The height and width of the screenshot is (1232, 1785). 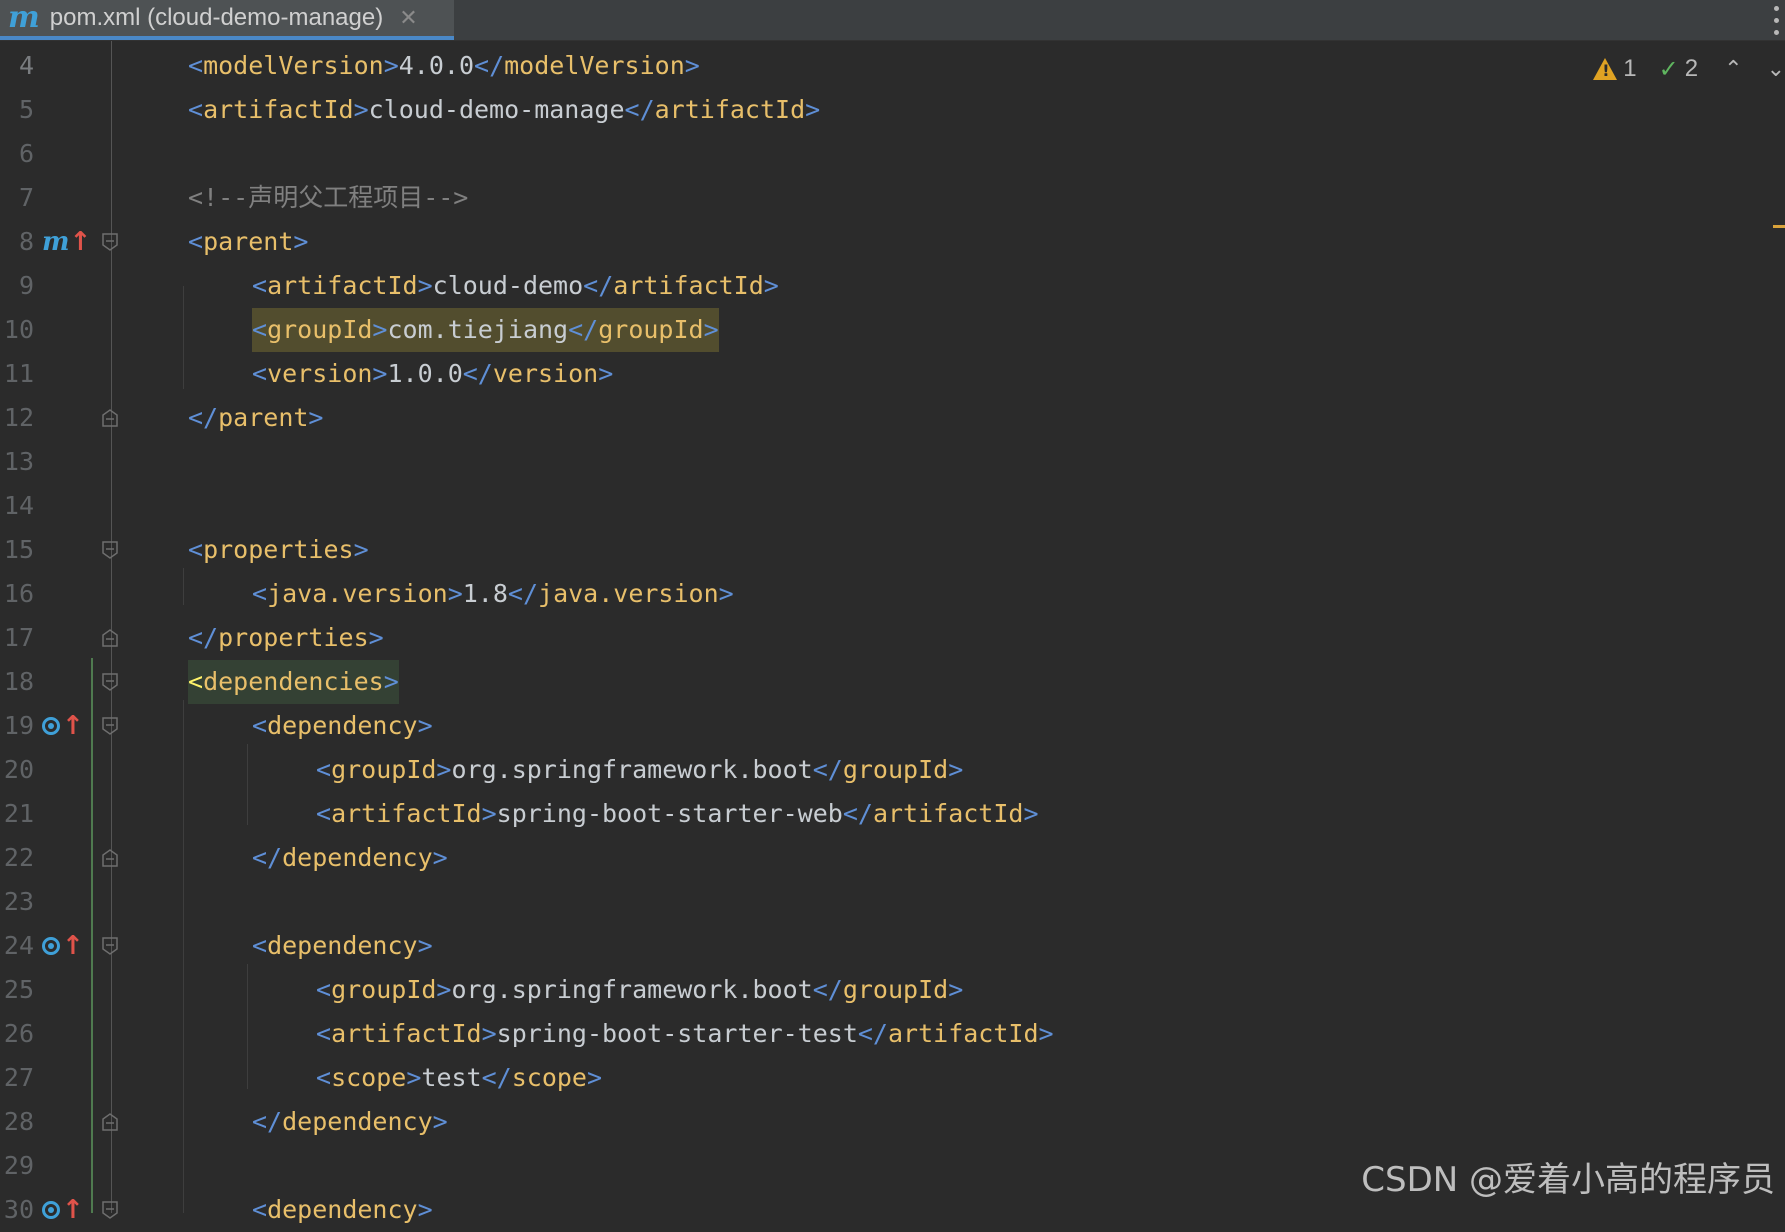 What do you see at coordinates (892, 638) in the screenshot?
I see `code-line: 17 </properties>` at bounding box center [892, 638].